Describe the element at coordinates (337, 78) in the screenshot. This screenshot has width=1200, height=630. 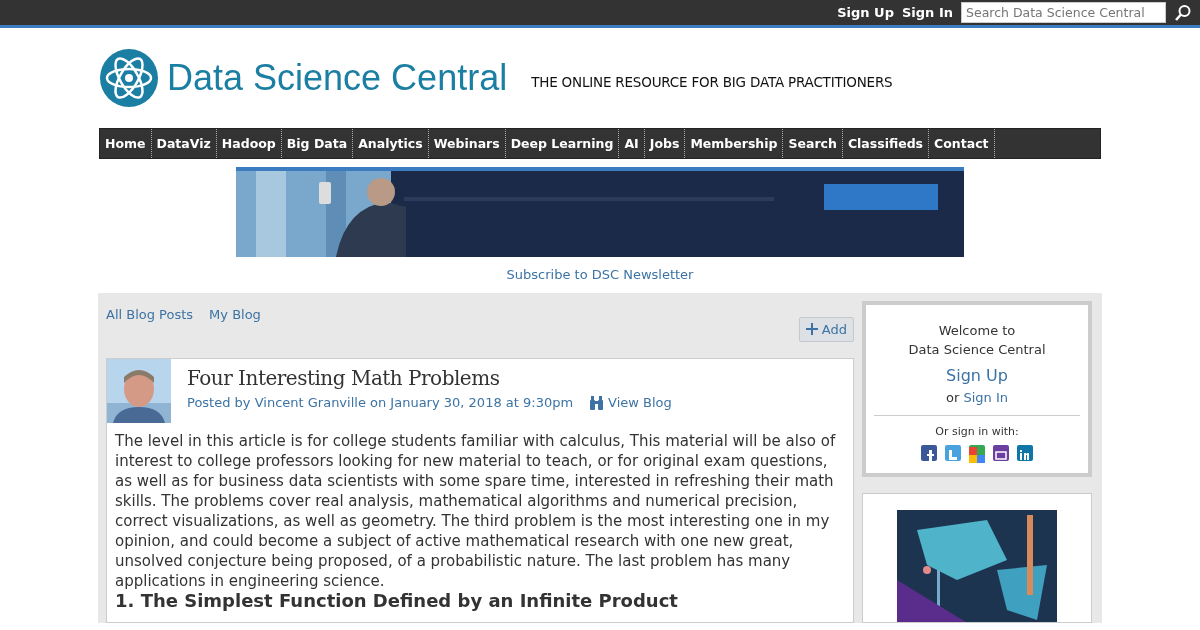
I see `site-name: Data Science Central` at that location.